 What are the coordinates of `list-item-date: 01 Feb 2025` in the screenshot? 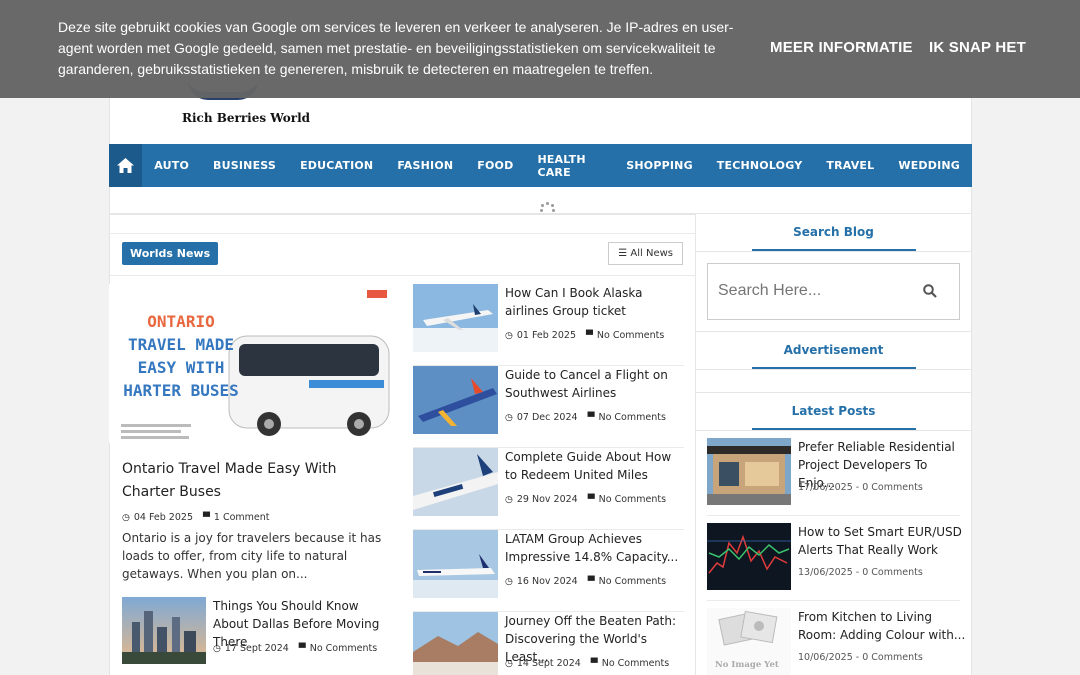 It's located at (546, 335).